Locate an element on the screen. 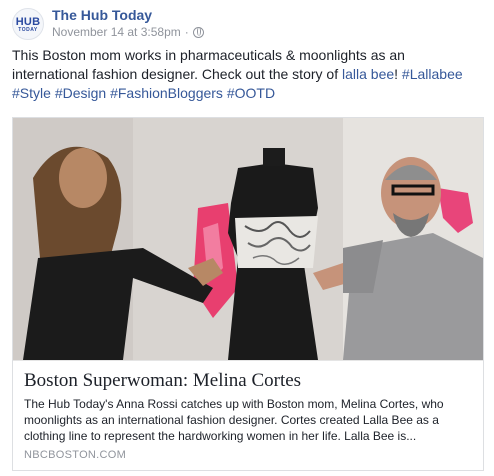 The image size is (494, 476). hashtag-link: #Design is located at coordinates (80, 93).